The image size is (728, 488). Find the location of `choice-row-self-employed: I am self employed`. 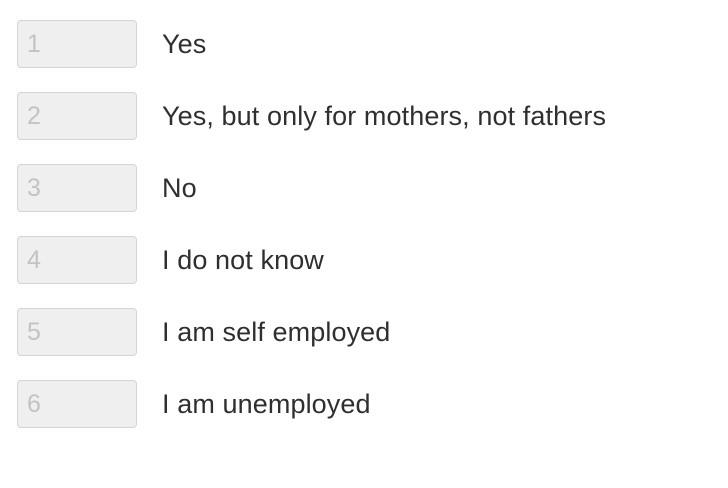

choice-row-self-employed: I am self employed is located at coordinates (362, 332).